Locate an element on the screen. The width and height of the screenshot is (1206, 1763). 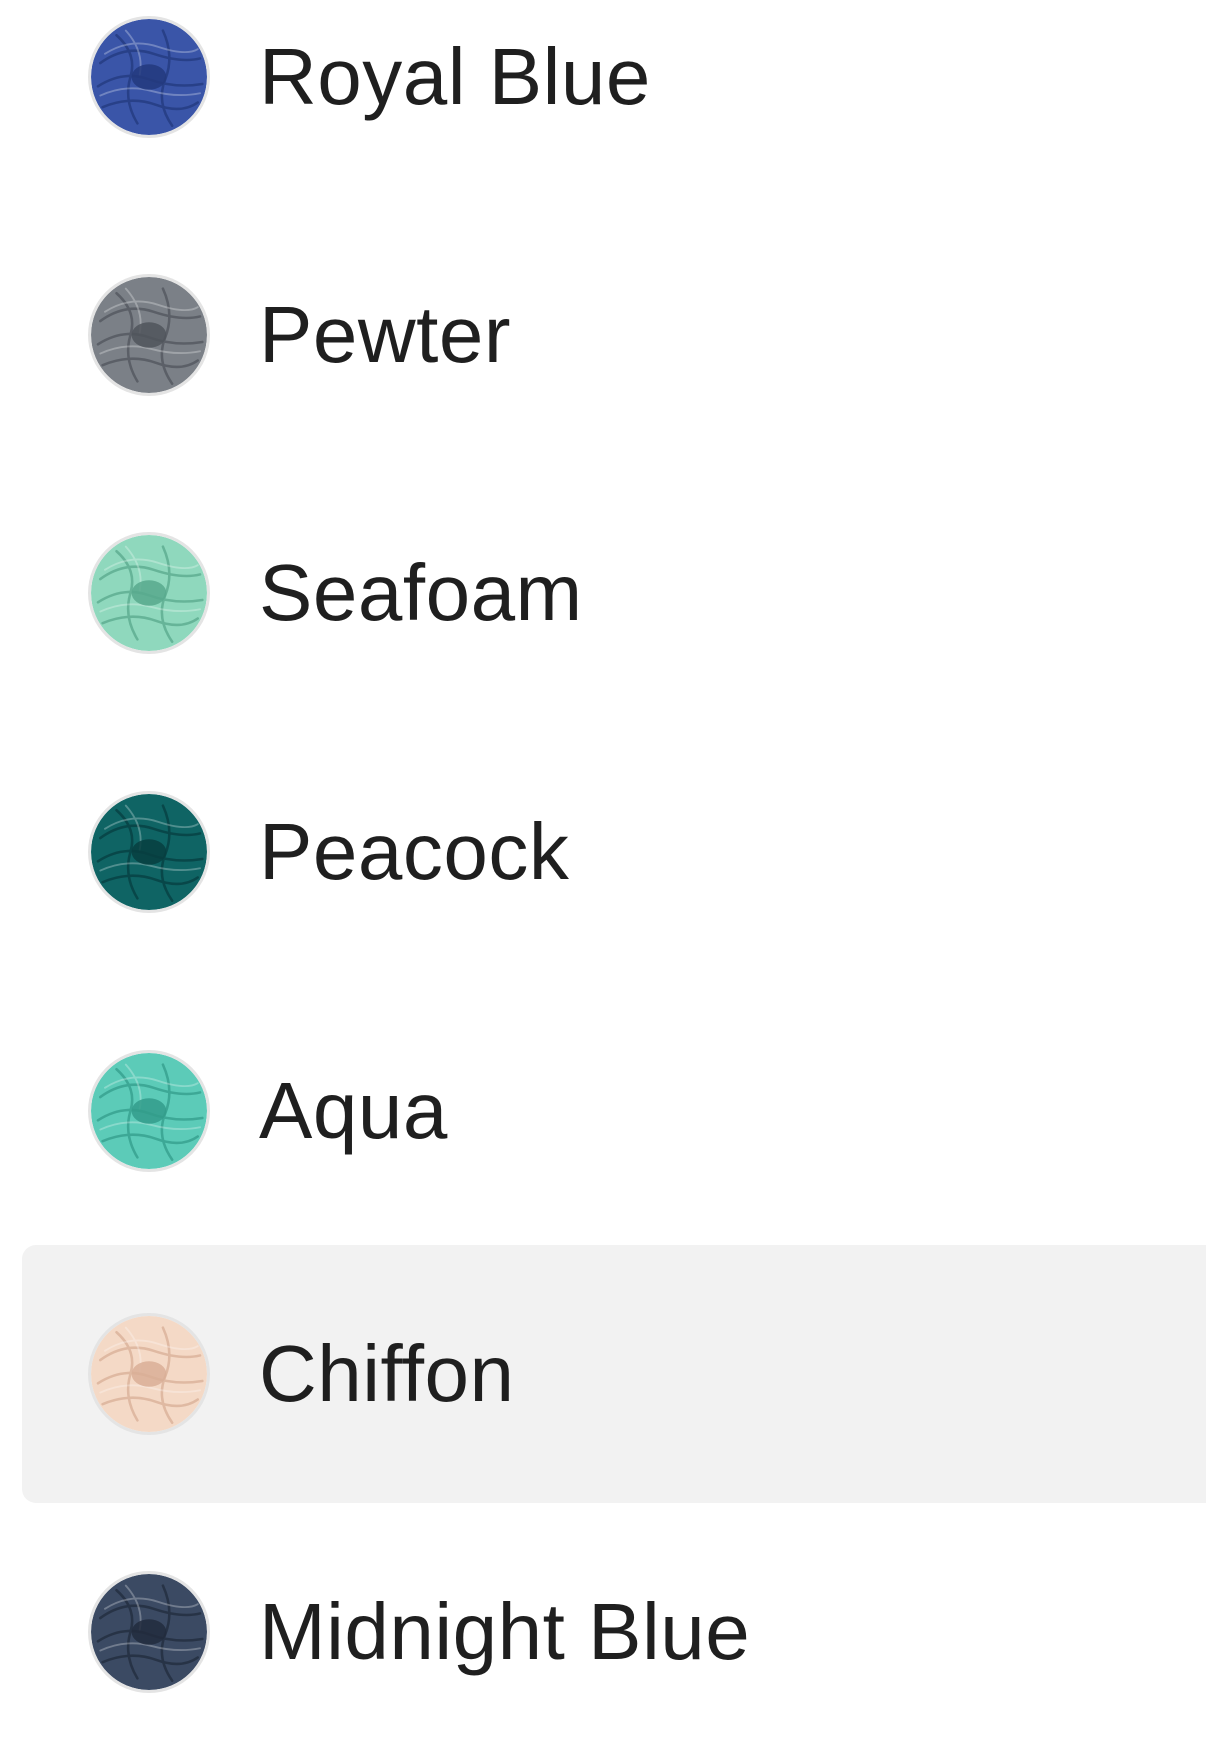
color-option-label: Midnight Blue is located at coordinates (505, 1631).